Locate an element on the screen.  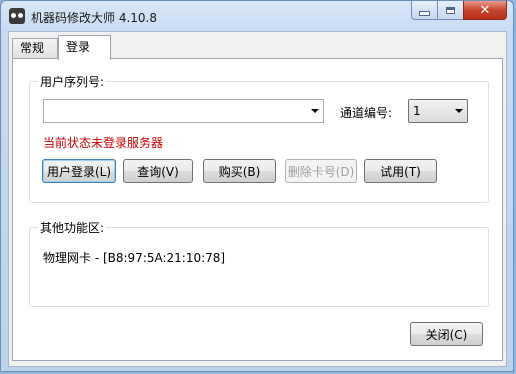
close-button: 关闭(C) is located at coordinates (446, 334).